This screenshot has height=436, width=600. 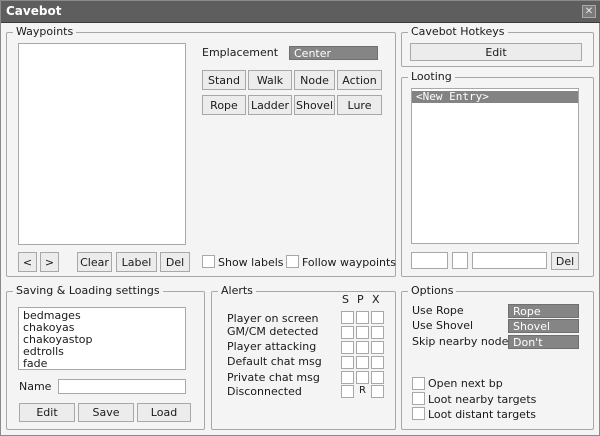 I want to click on follow-waypoints-checkbox, so click(x=292, y=261).